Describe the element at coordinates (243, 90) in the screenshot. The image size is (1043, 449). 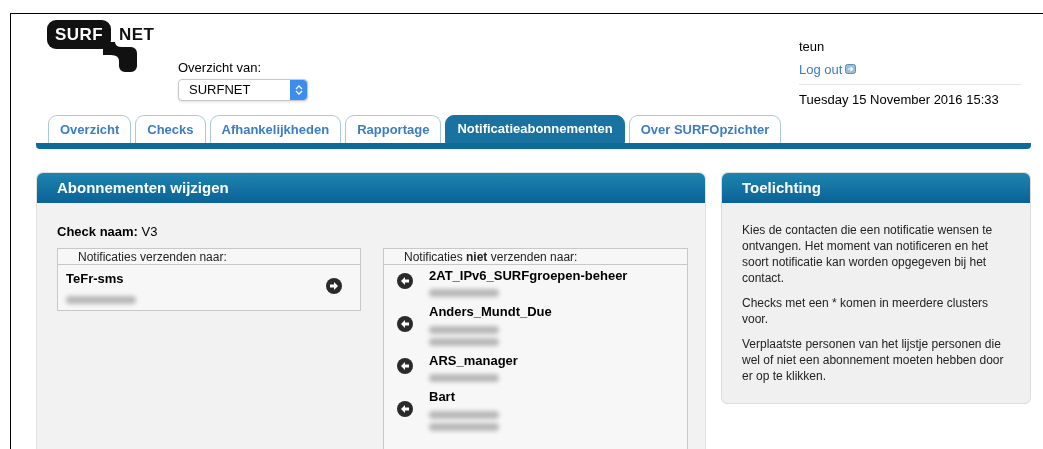
I see `organization-select: SURFNET` at that location.